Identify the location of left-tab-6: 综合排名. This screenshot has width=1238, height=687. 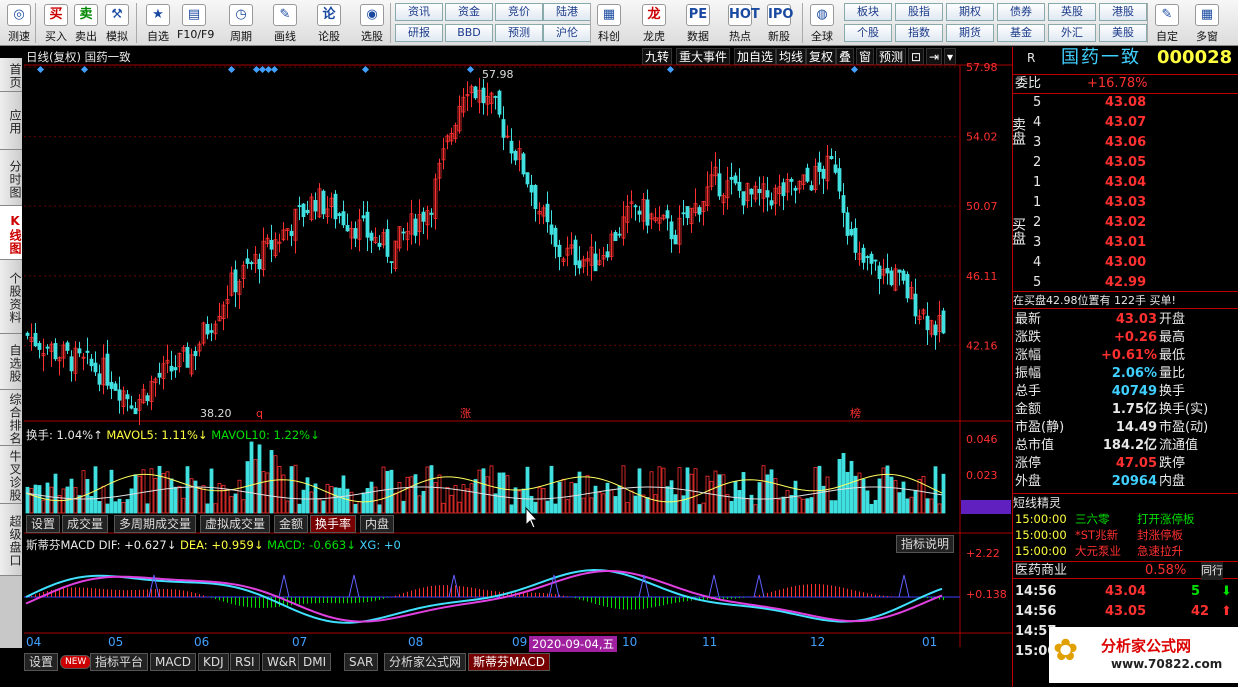
(11, 418).